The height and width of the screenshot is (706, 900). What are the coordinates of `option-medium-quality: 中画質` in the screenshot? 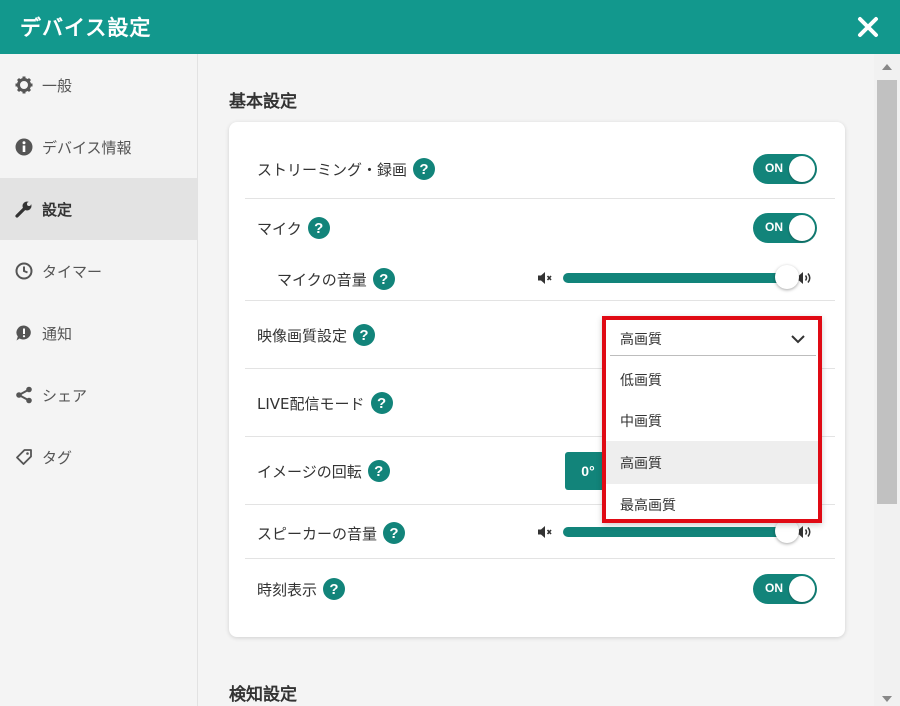 It's located at (712, 420).